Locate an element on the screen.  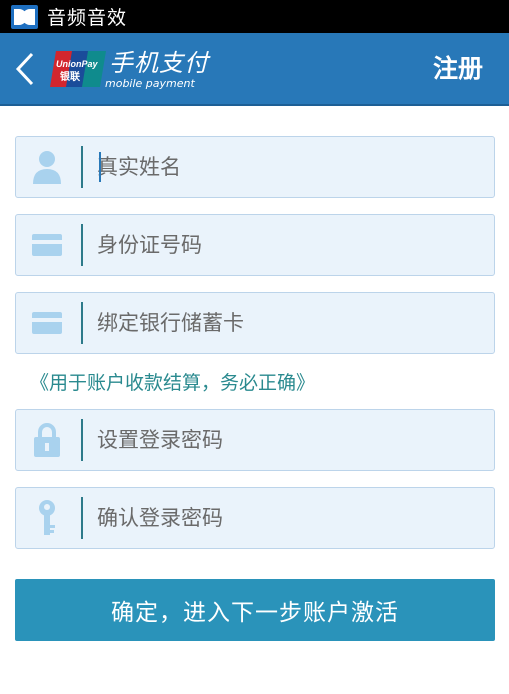
app-header: UnionPay 银联 手机支付 mobile payment 注册 is located at coordinates (254, 69).